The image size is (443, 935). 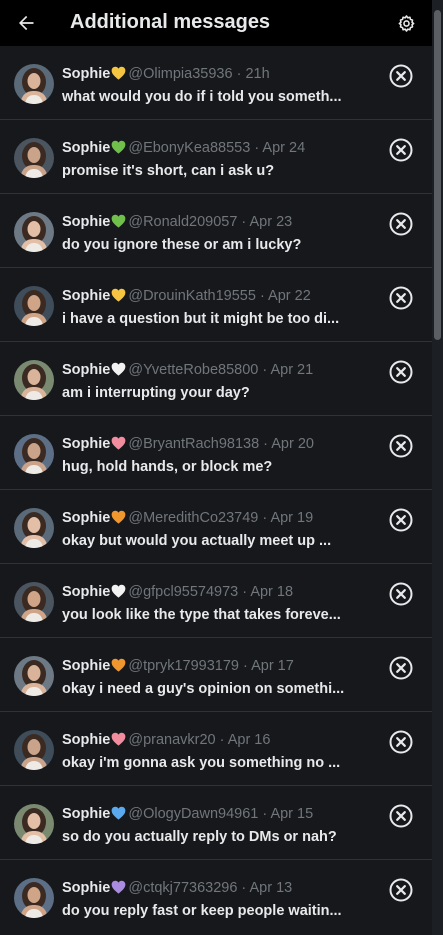 What do you see at coordinates (289, 296) in the screenshot?
I see `timestamp: Apr 22` at bounding box center [289, 296].